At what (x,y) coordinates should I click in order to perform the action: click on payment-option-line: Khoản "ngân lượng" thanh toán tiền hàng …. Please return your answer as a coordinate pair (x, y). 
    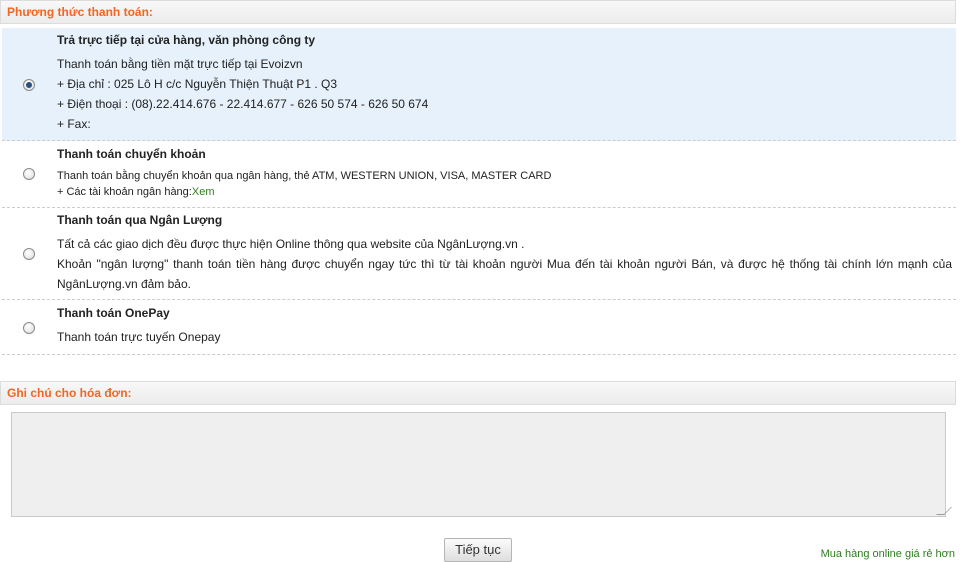
    Looking at the image, I should click on (504, 274).